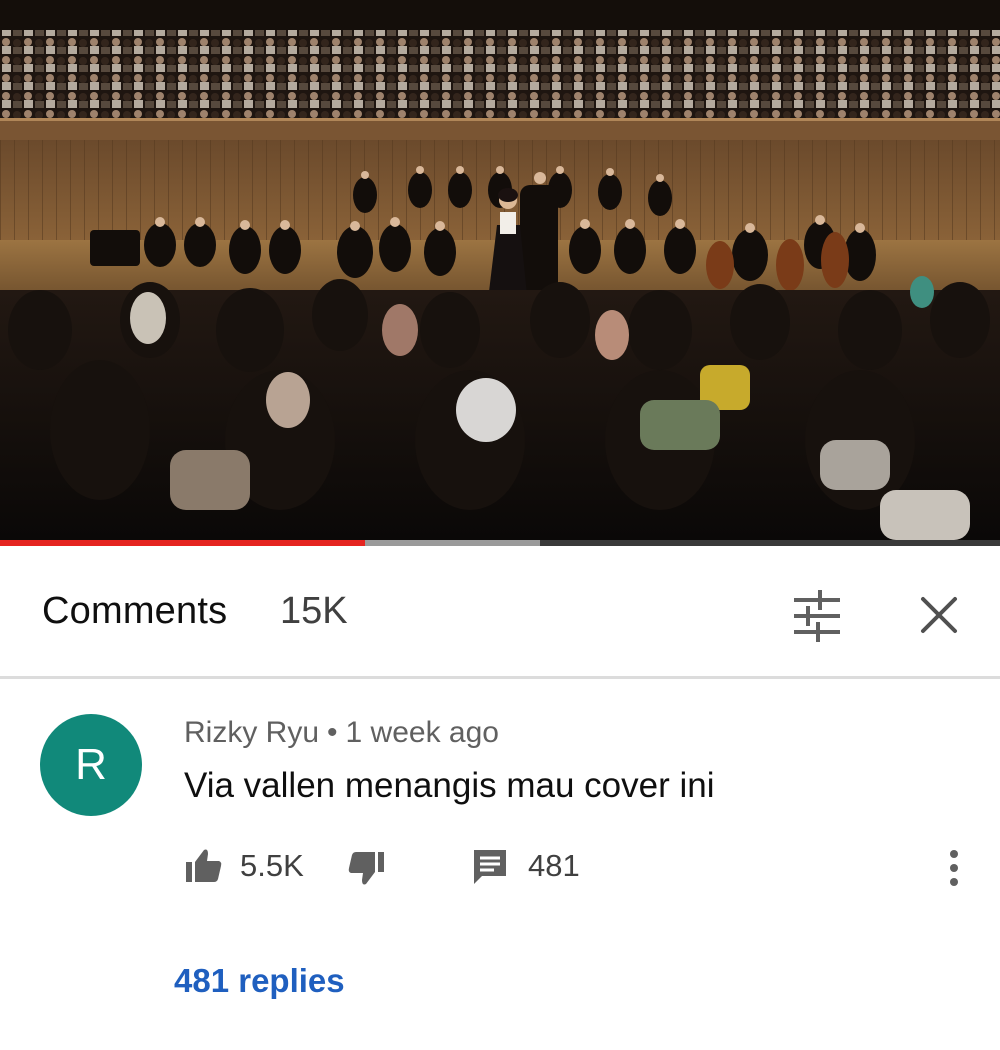 The height and width of the screenshot is (1050, 1000). What do you see at coordinates (449, 785) in the screenshot?
I see `comment-text: Via vallen menangis mau cover ini` at bounding box center [449, 785].